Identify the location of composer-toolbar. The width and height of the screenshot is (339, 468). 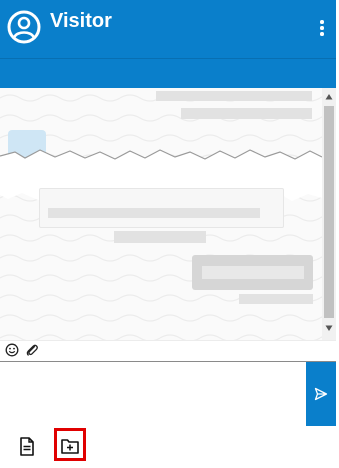
(168, 350).